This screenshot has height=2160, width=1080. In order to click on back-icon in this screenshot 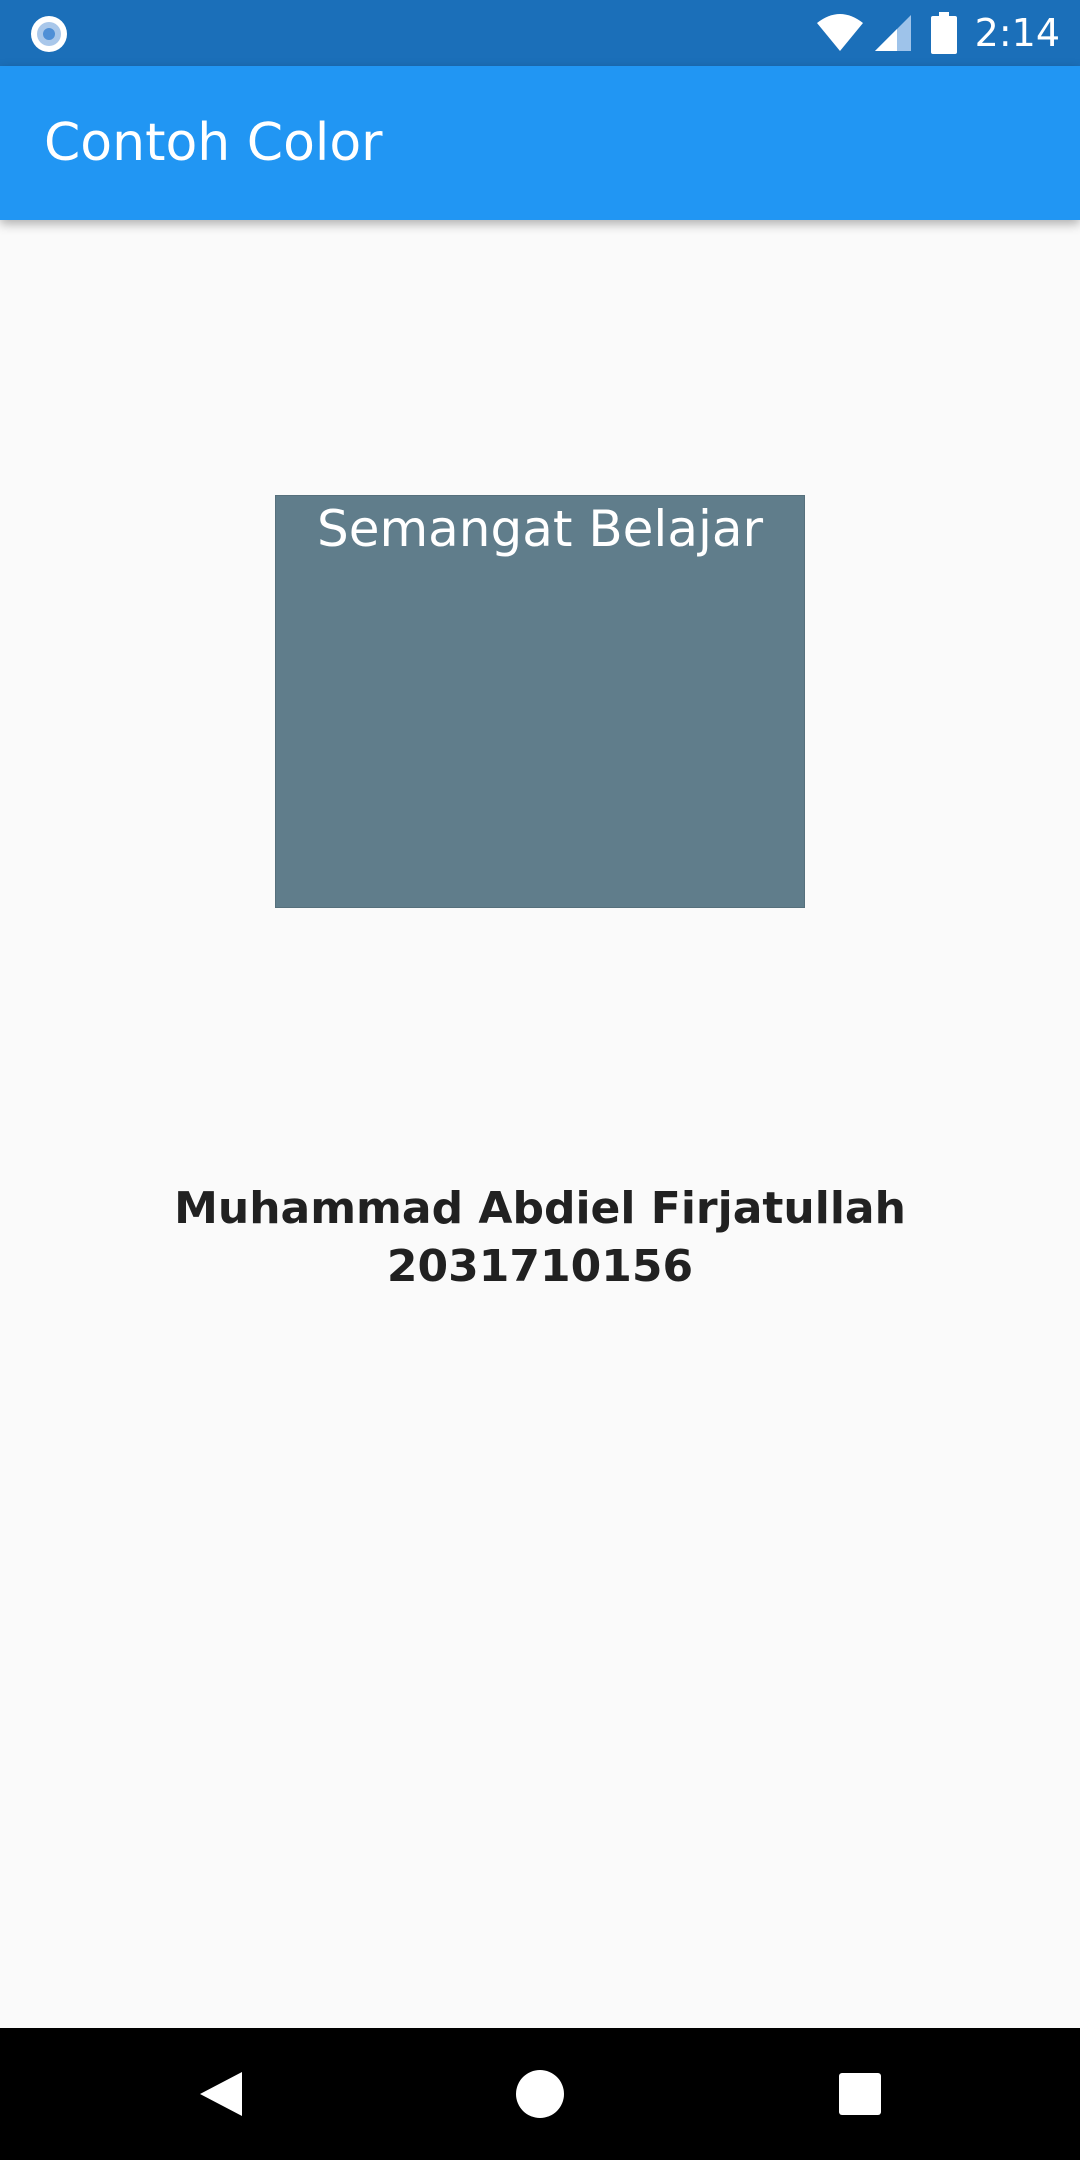, I will do `click(221, 2094)`.